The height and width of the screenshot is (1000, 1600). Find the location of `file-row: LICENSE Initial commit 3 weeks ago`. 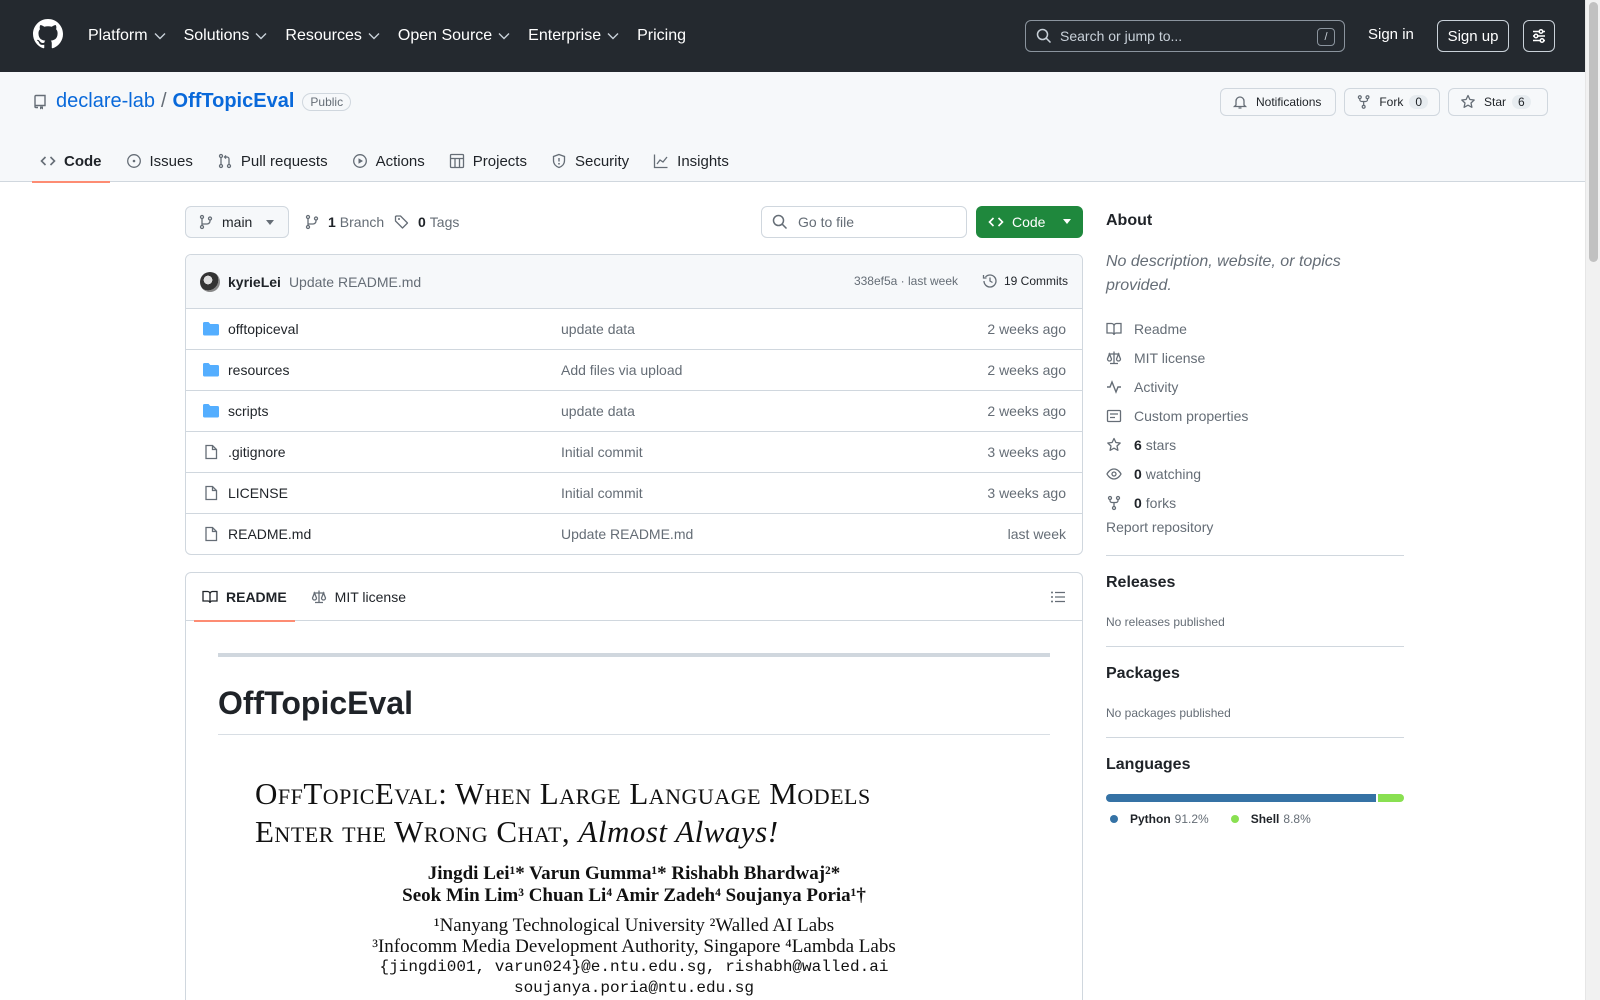

file-row: LICENSE Initial commit 3 weeks ago is located at coordinates (634, 493).